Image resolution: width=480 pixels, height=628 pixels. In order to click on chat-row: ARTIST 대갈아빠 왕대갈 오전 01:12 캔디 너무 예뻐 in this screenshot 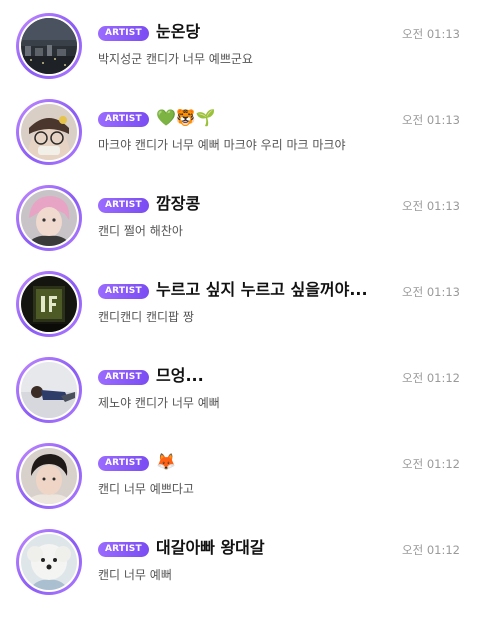, I will do `click(240, 572)`.